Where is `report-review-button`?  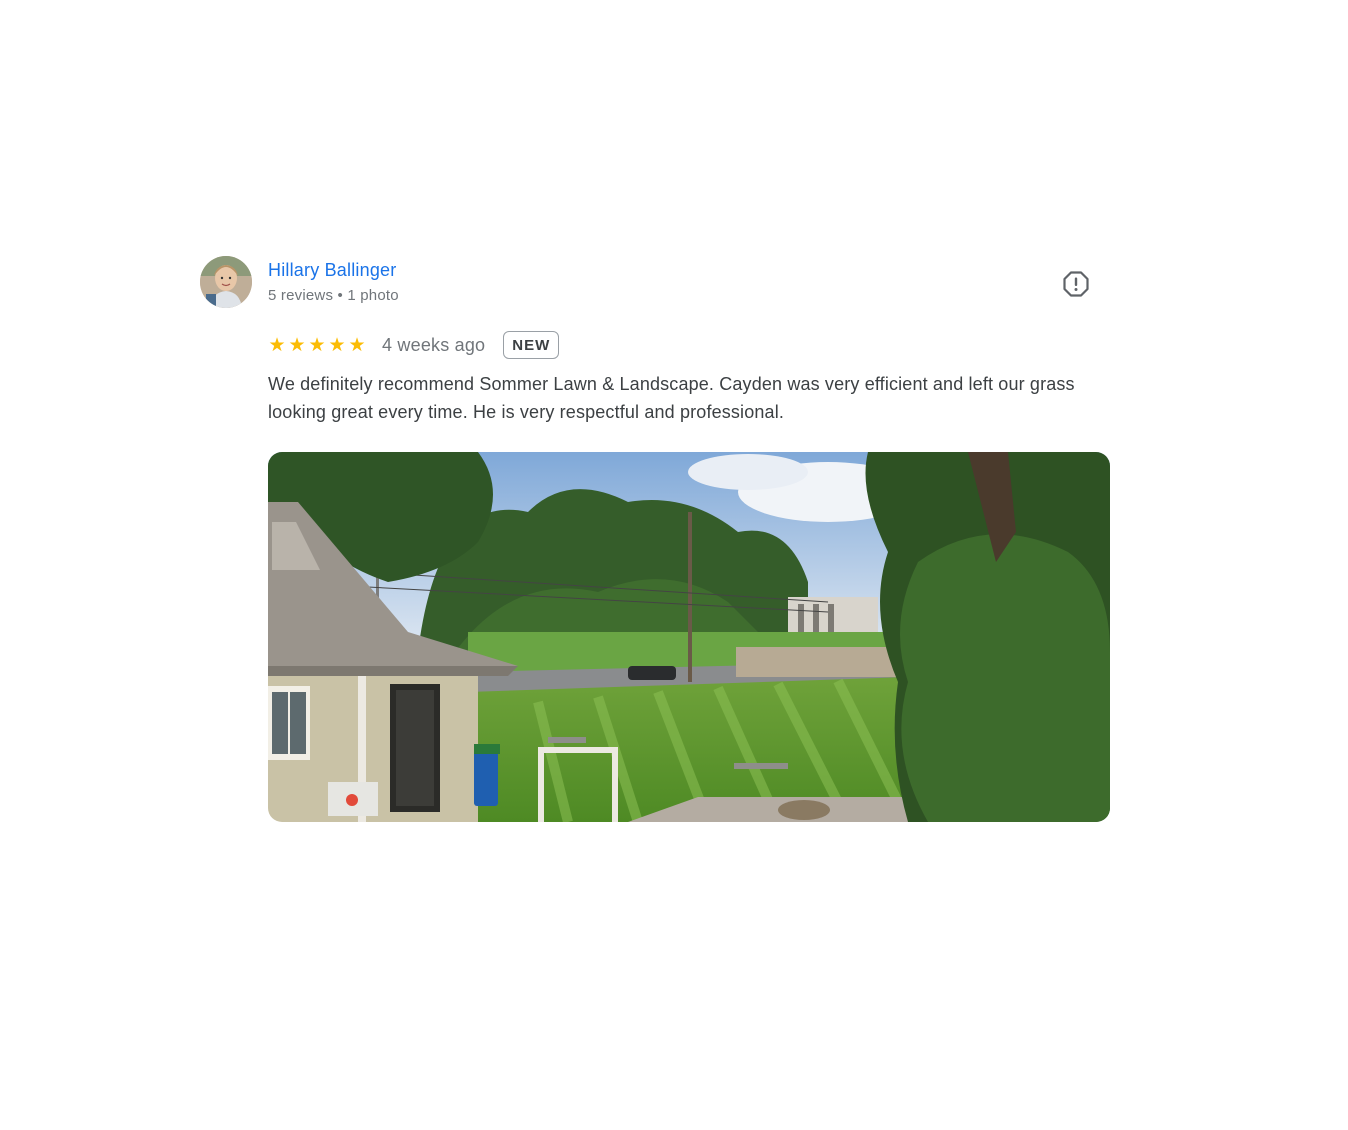 report-review-button is located at coordinates (1076, 284).